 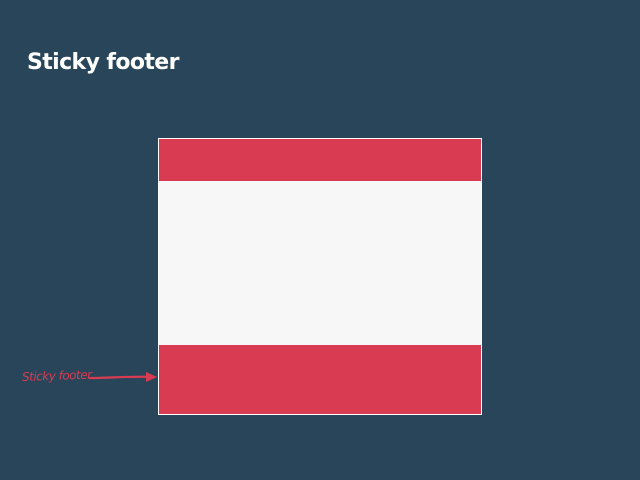 I want to click on annotation-arrow-icon, so click(x=122, y=377).